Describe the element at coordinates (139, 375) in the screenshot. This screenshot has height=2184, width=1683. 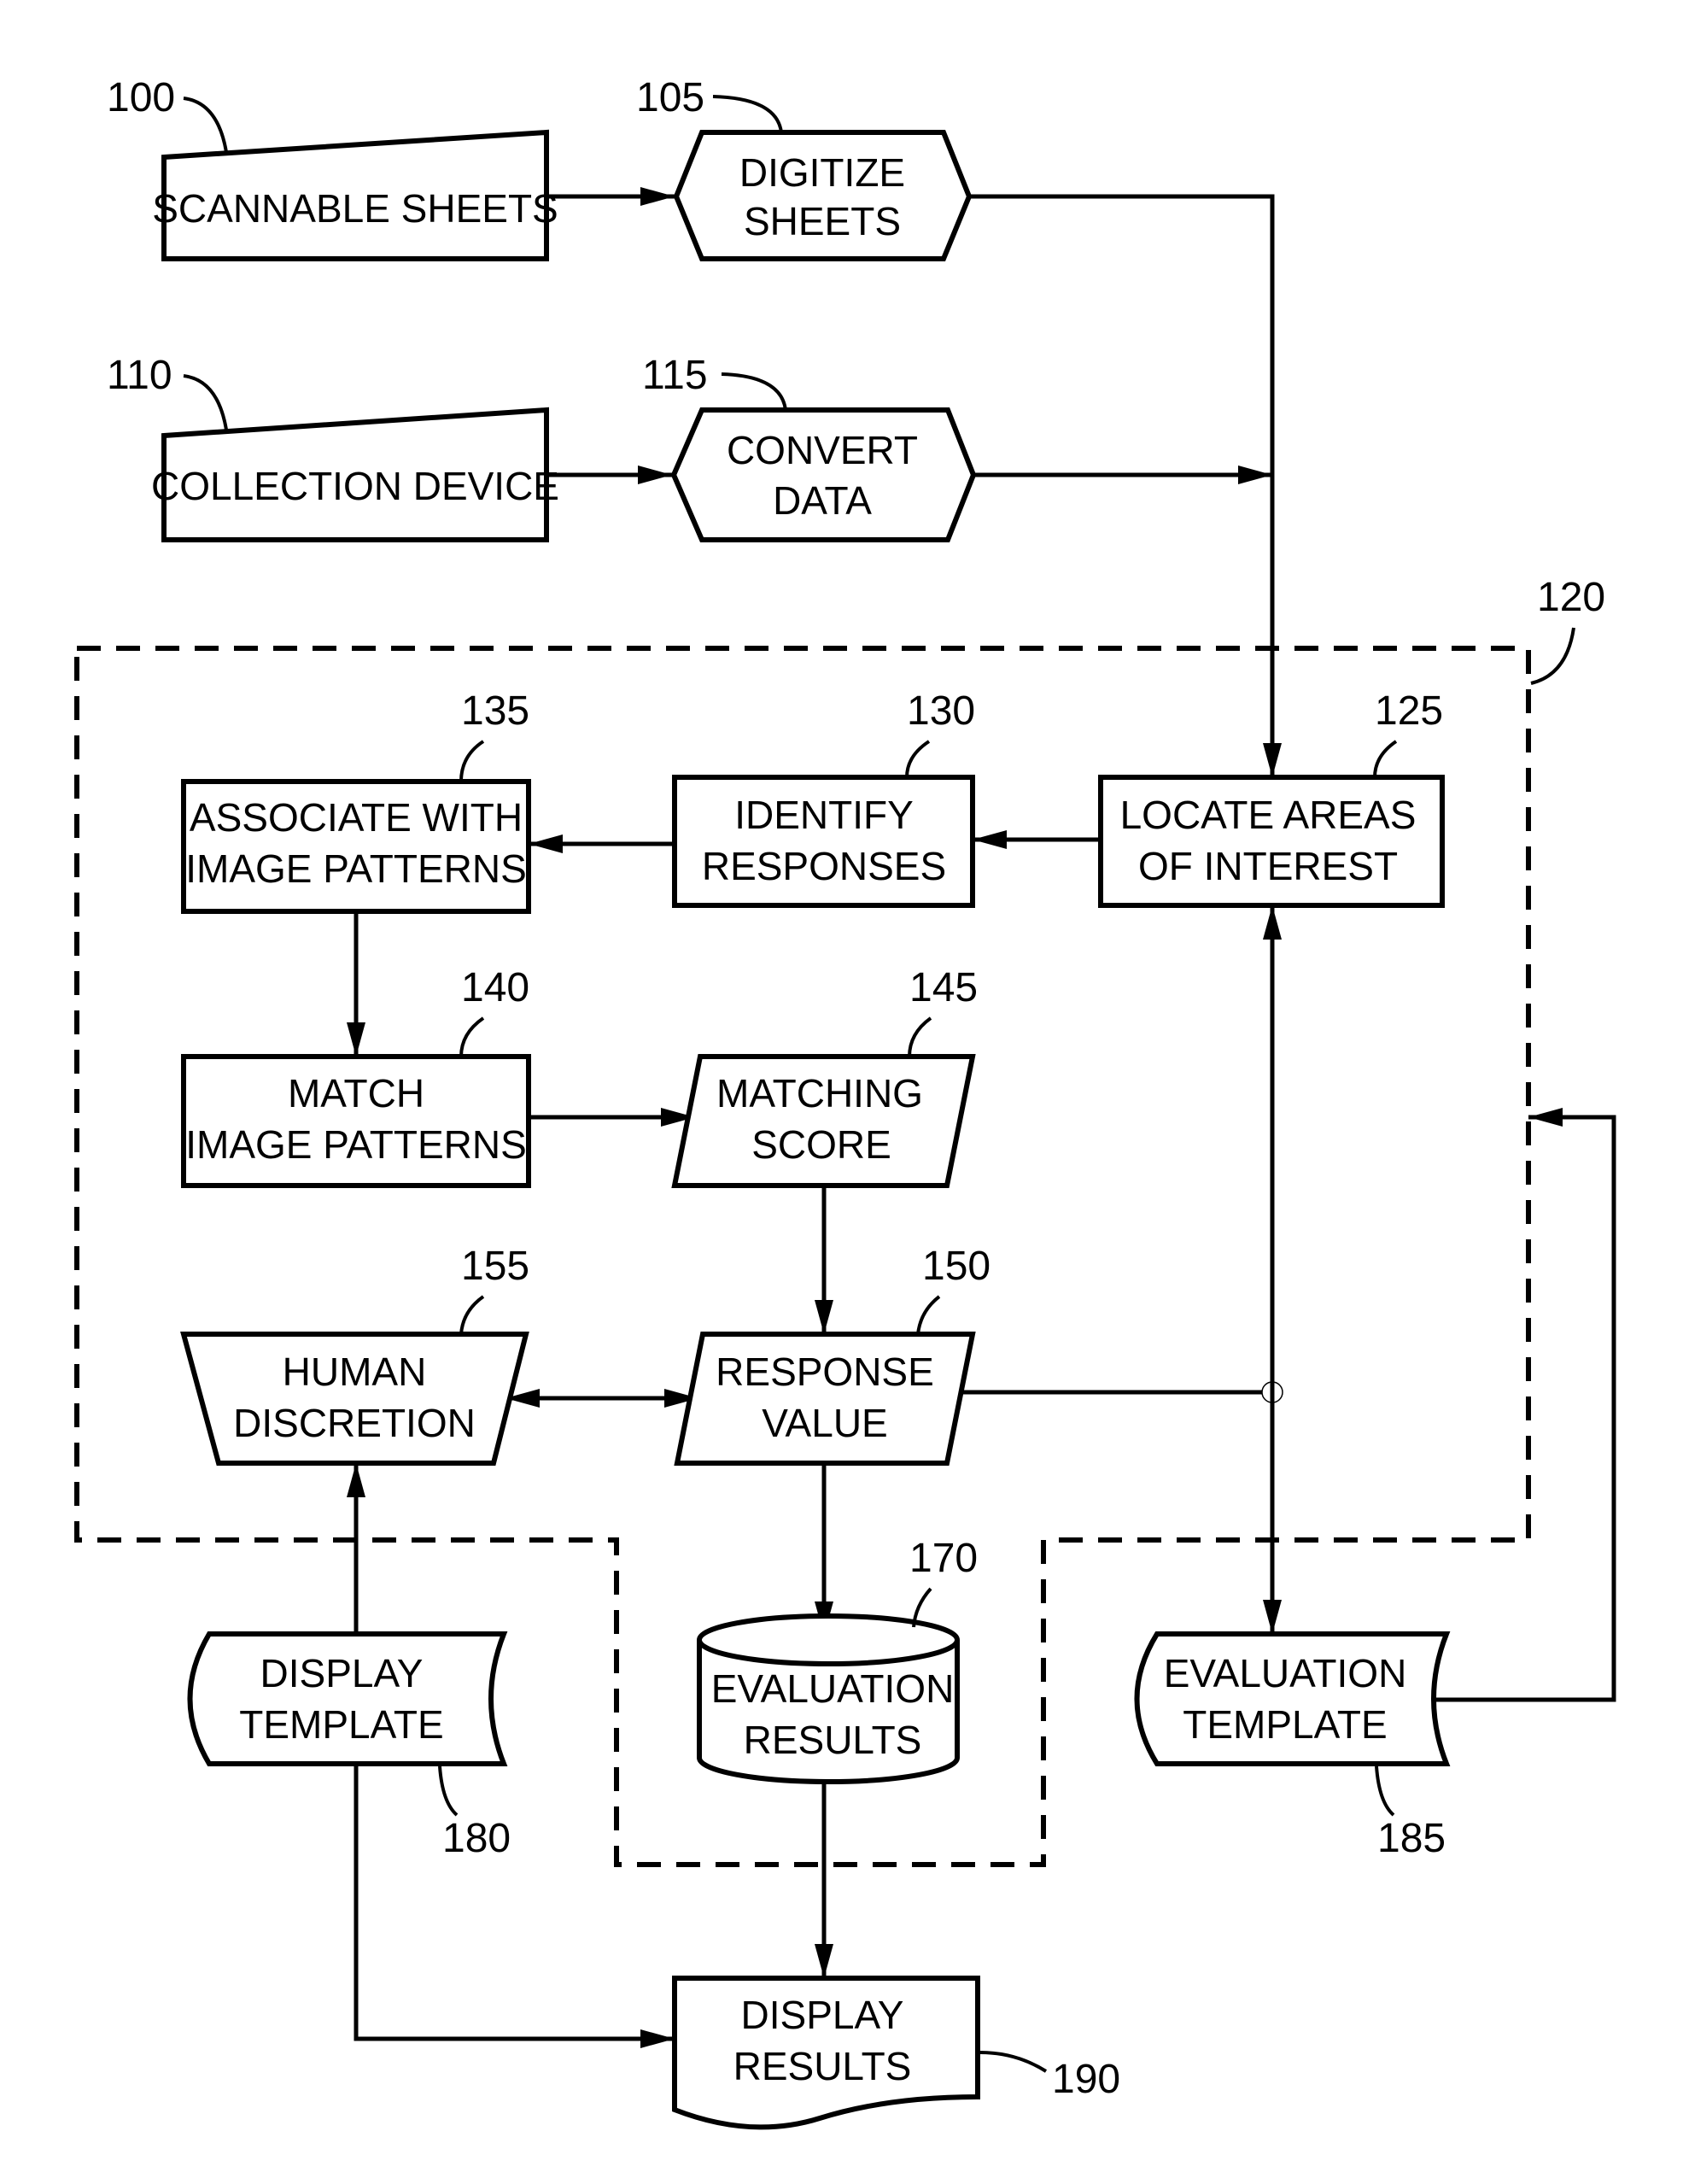
I see `ref-110: 110` at that location.